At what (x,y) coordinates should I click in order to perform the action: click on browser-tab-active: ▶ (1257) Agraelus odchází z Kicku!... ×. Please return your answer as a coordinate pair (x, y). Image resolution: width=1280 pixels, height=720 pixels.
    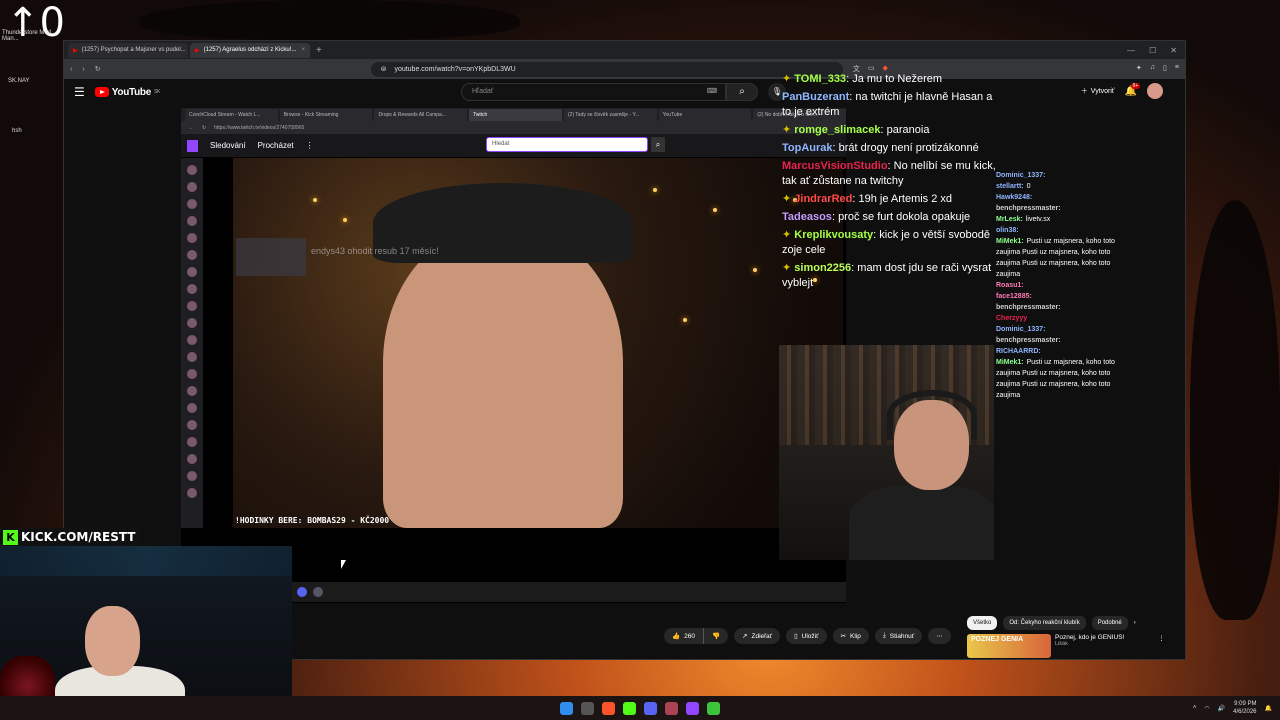
    Looking at the image, I should click on (250, 50).